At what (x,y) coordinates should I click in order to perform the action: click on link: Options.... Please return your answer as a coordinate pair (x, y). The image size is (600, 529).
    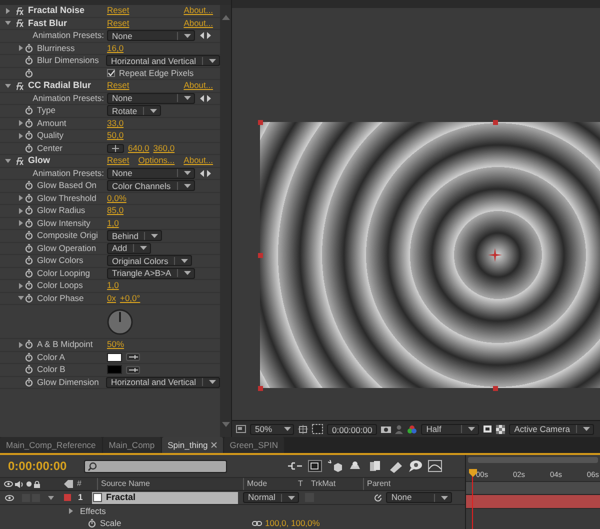
    Looking at the image, I should click on (156, 161).